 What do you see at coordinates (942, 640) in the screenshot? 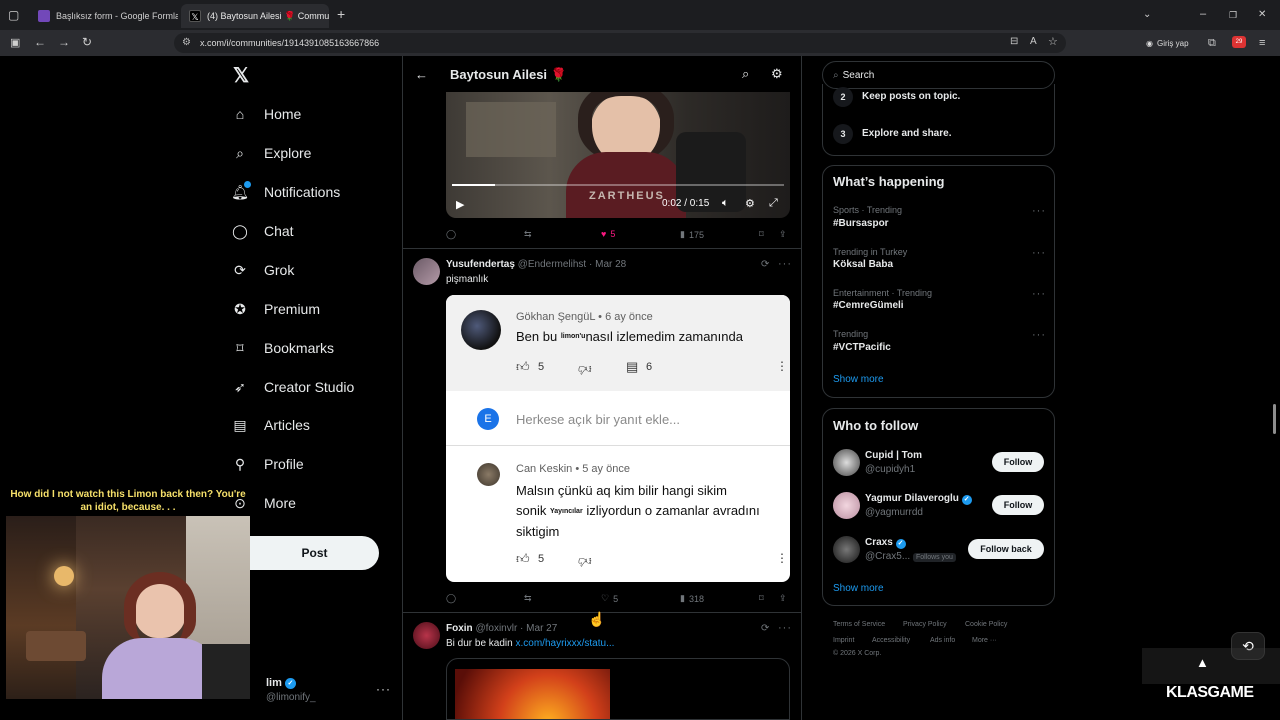
I see `footer-ads: Ads info` at bounding box center [942, 640].